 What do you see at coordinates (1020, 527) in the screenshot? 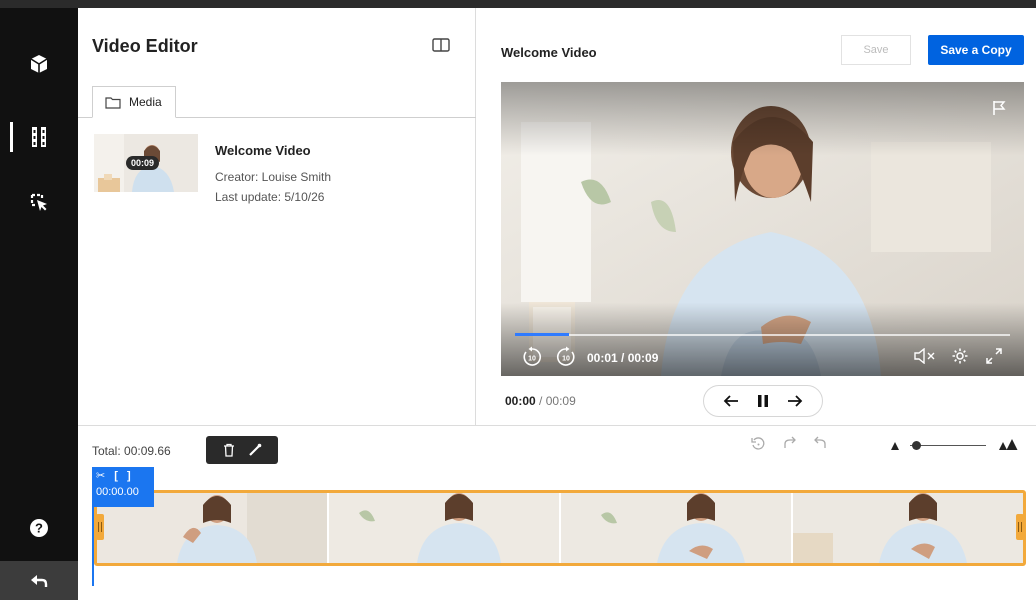
I see `trim-handle-right` at bounding box center [1020, 527].